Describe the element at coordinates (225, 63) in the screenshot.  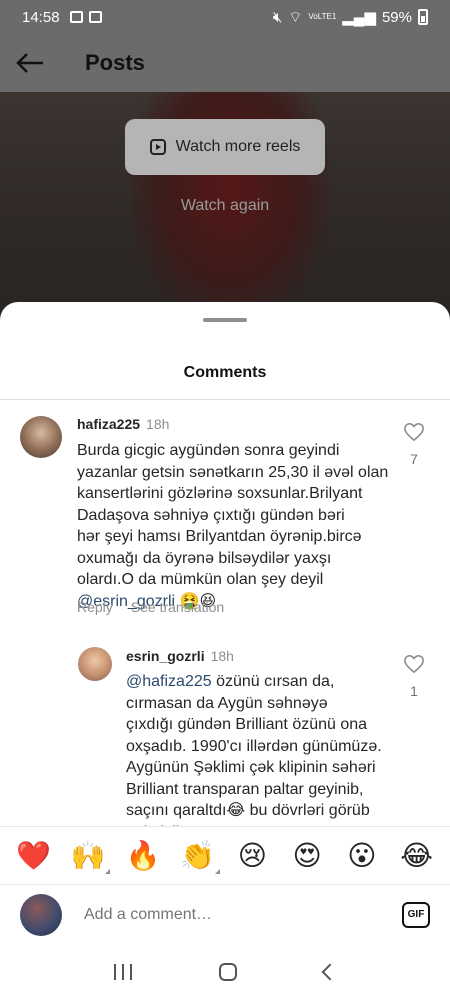
I see `top-app-bar: Posts` at that location.